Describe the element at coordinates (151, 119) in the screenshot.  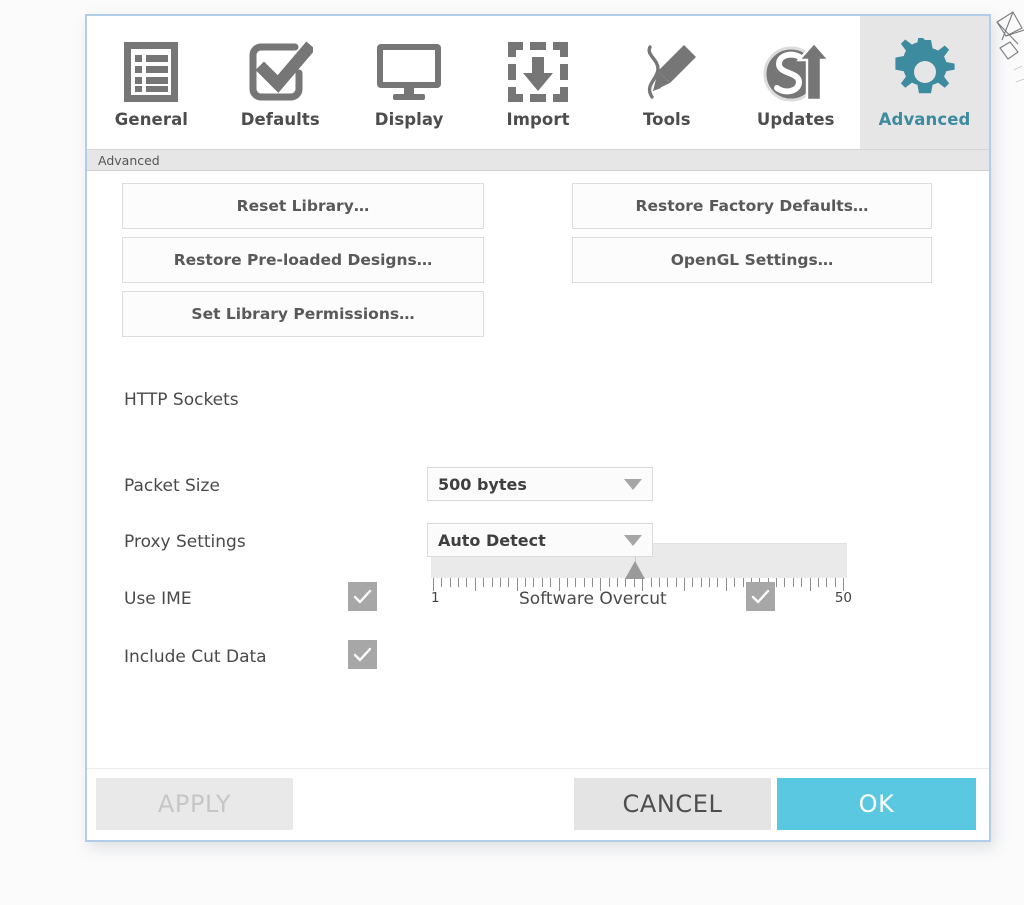
I see `tab-general-label: General` at that location.